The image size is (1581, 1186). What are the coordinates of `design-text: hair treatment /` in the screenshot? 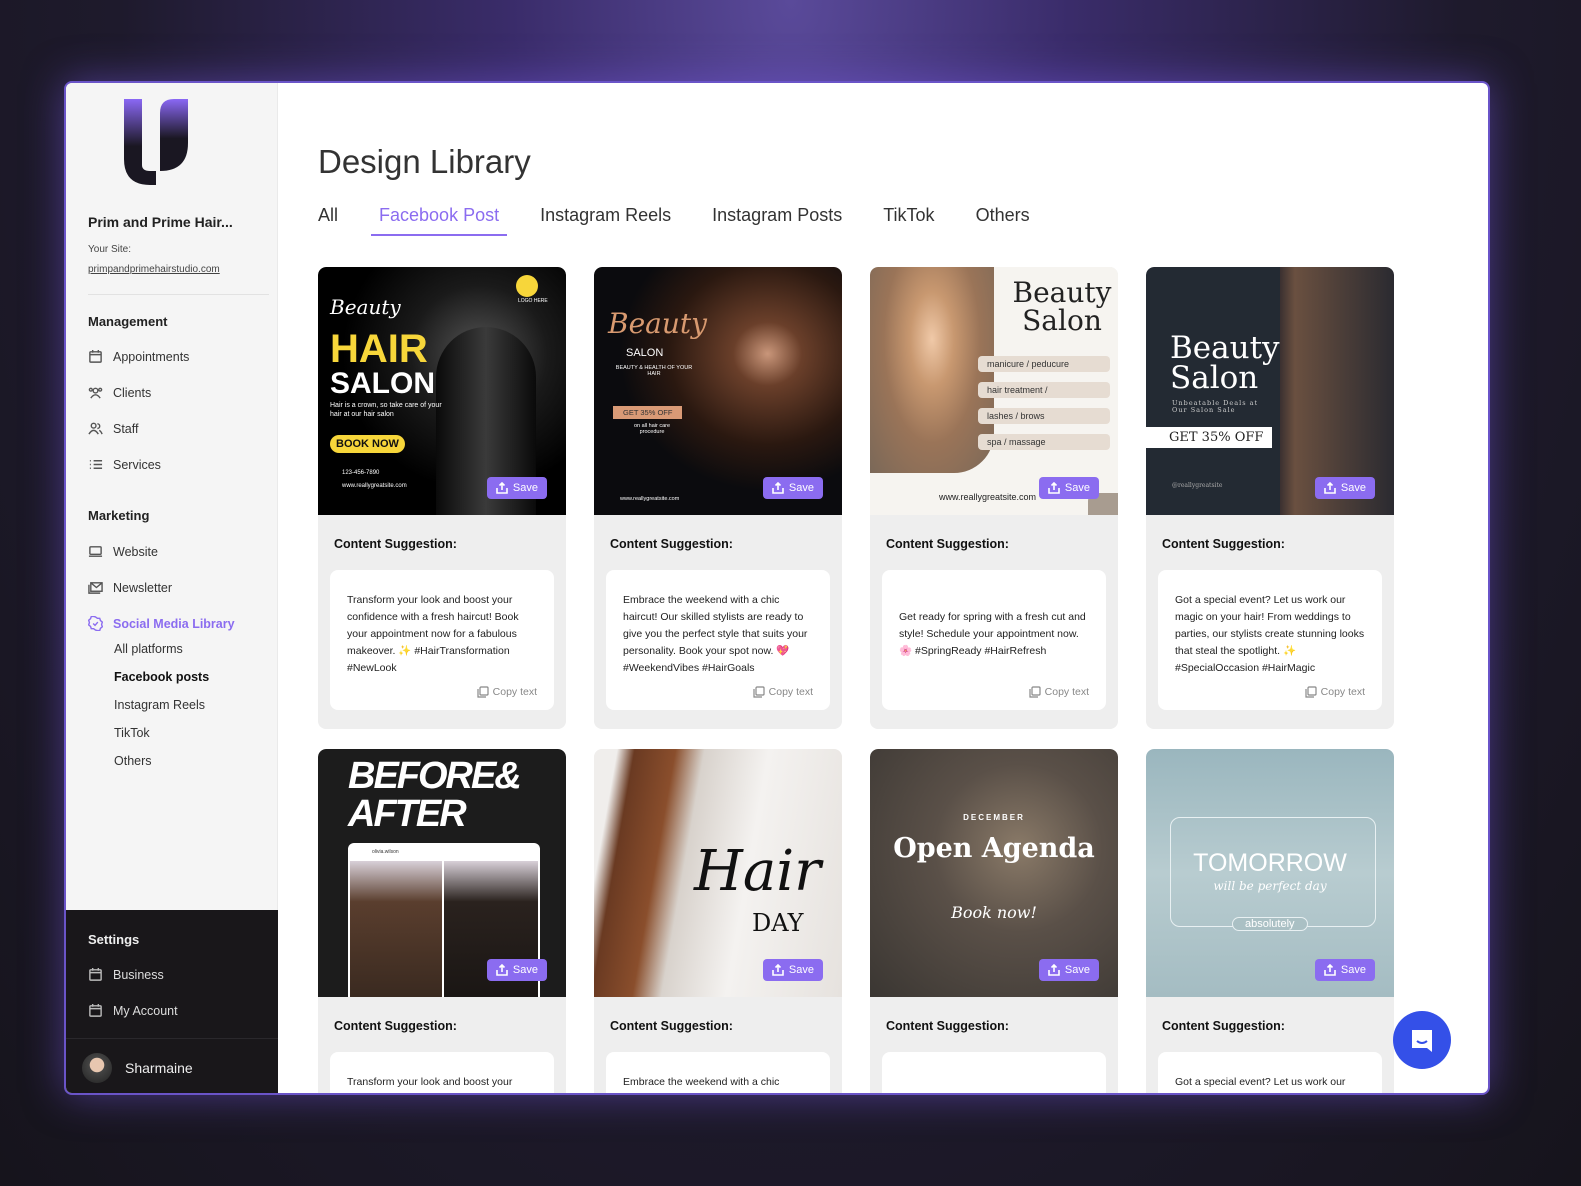 It's located at (1044, 390).